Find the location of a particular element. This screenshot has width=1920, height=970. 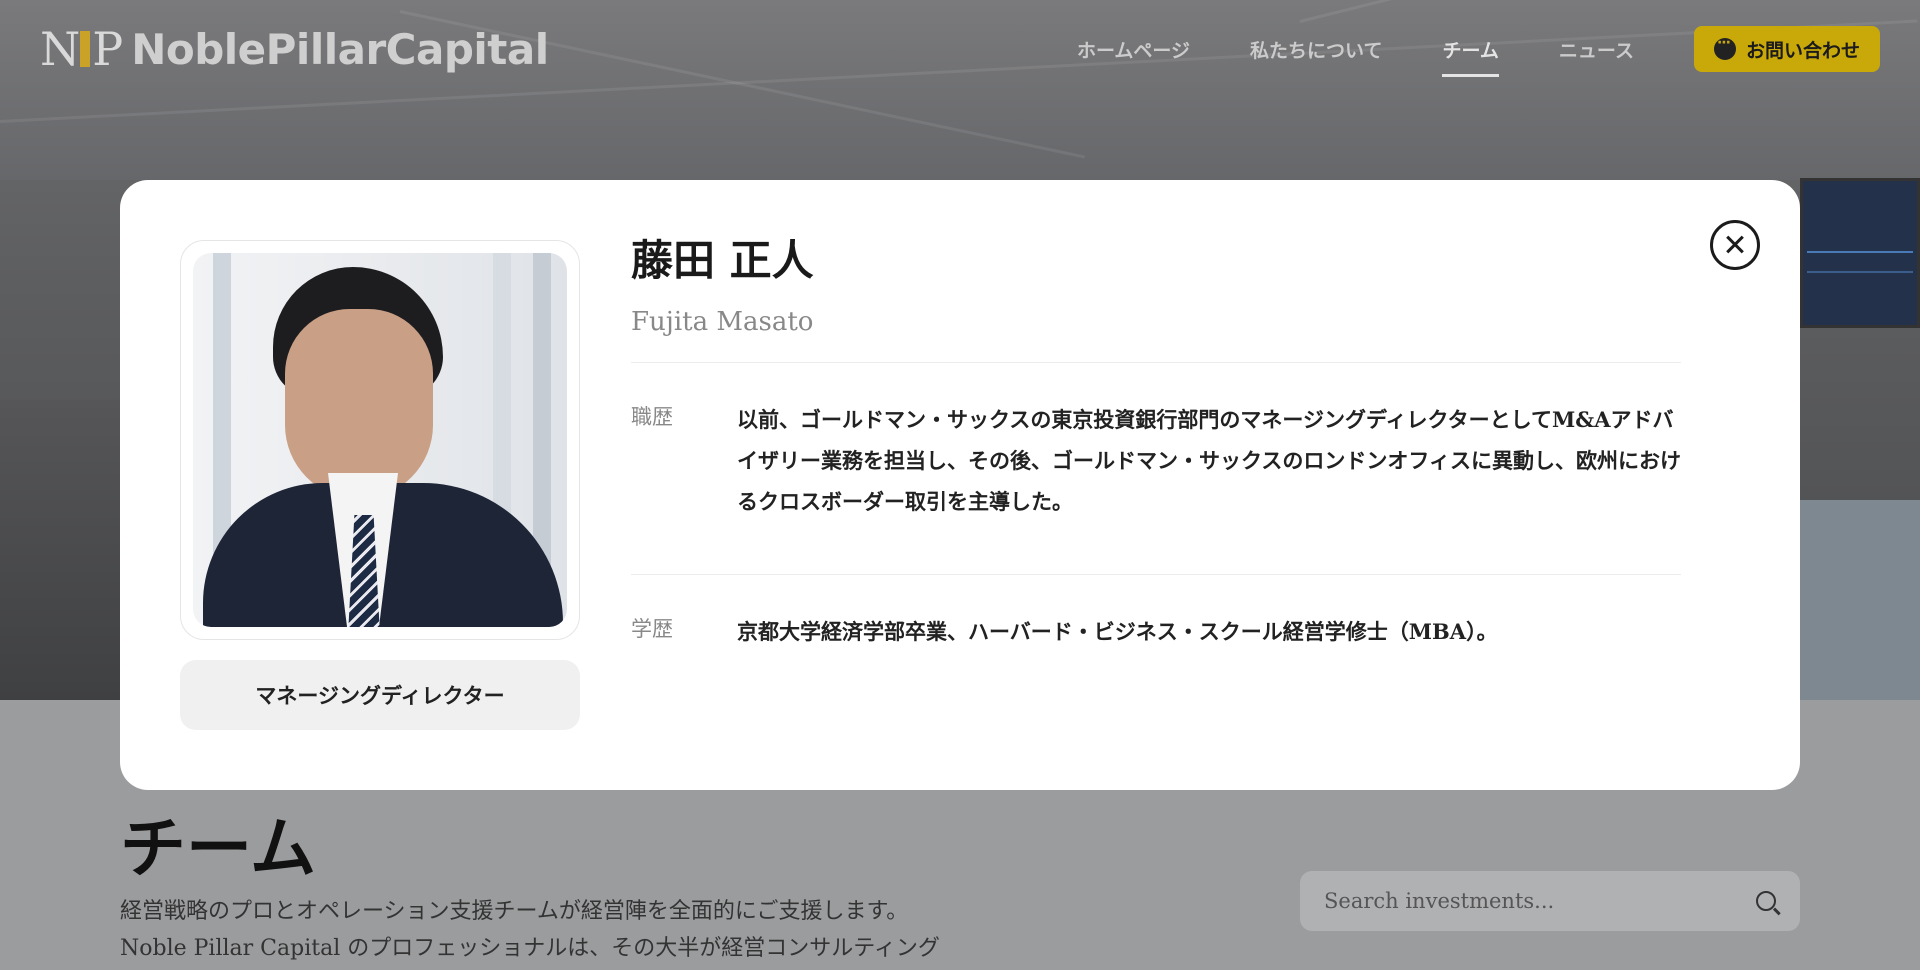

profile-photo-frame is located at coordinates (380, 440).